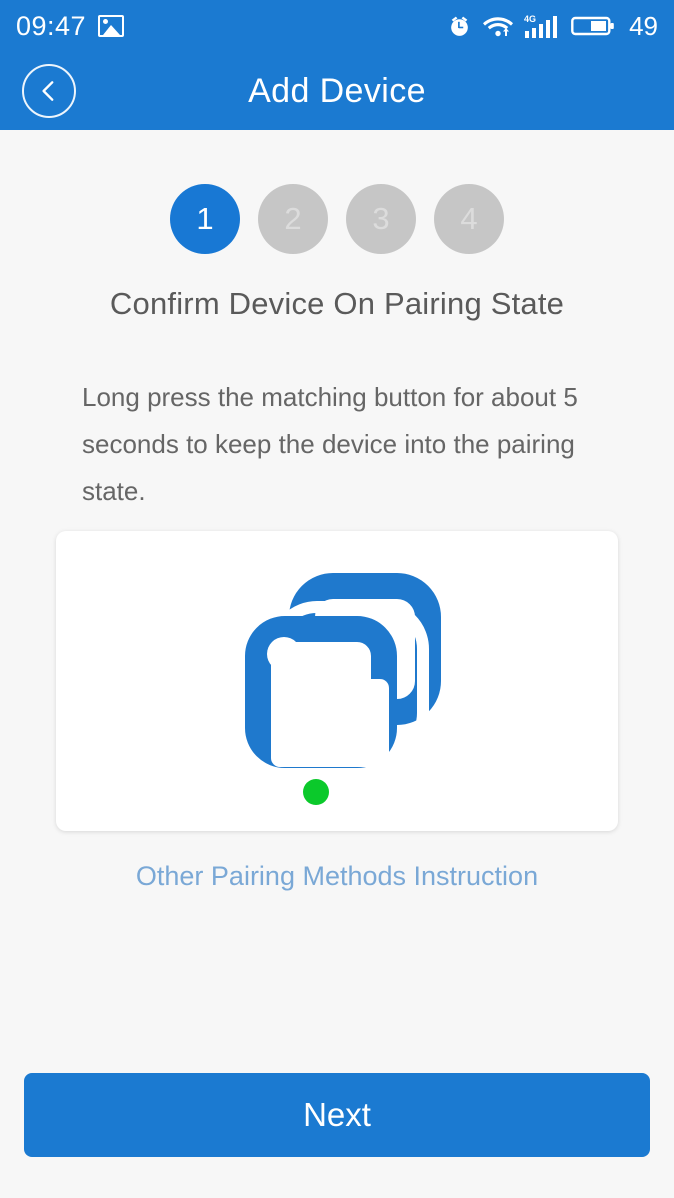 The image size is (674, 1198). I want to click on step-label: 2, so click(293, 218).